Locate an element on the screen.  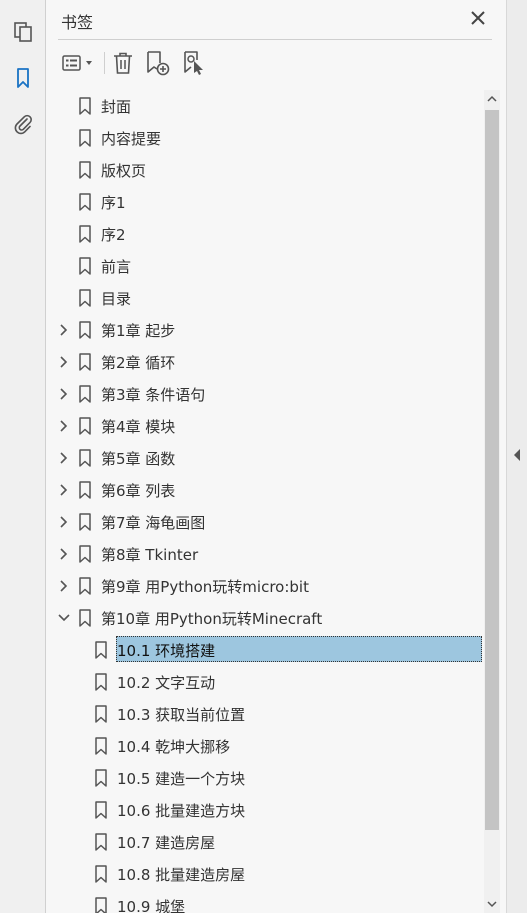
bookmark-label: 第5章 函数 is located at coordinates (138, 459).